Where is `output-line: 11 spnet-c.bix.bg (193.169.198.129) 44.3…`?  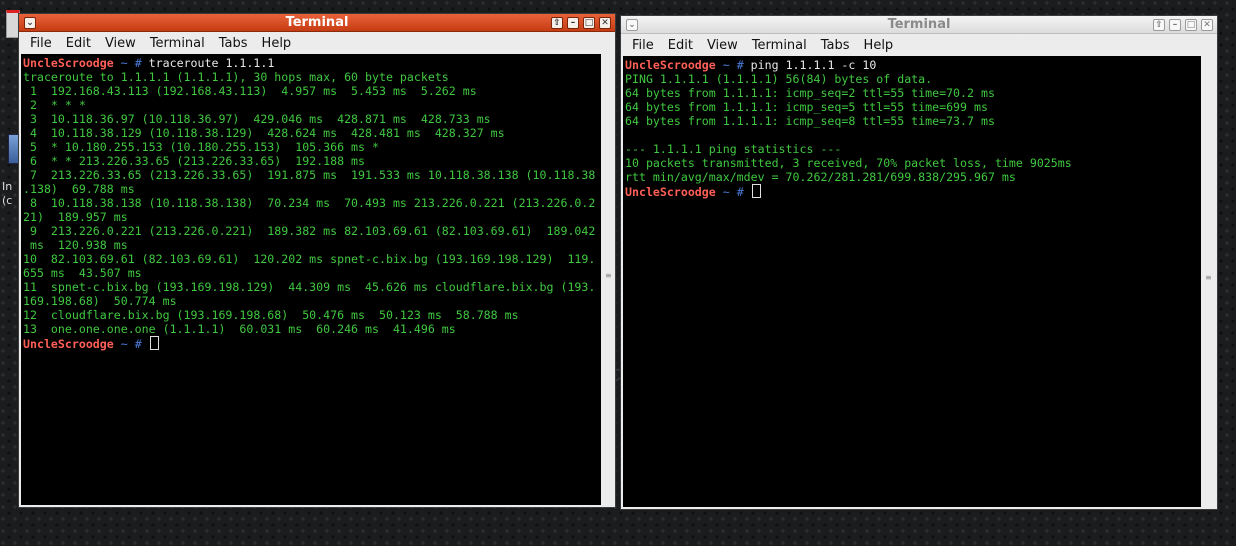
output-line: 11 spnet-c.bix.bg (193.169.198.129) 44.3… is located at coordinates (309, 287).